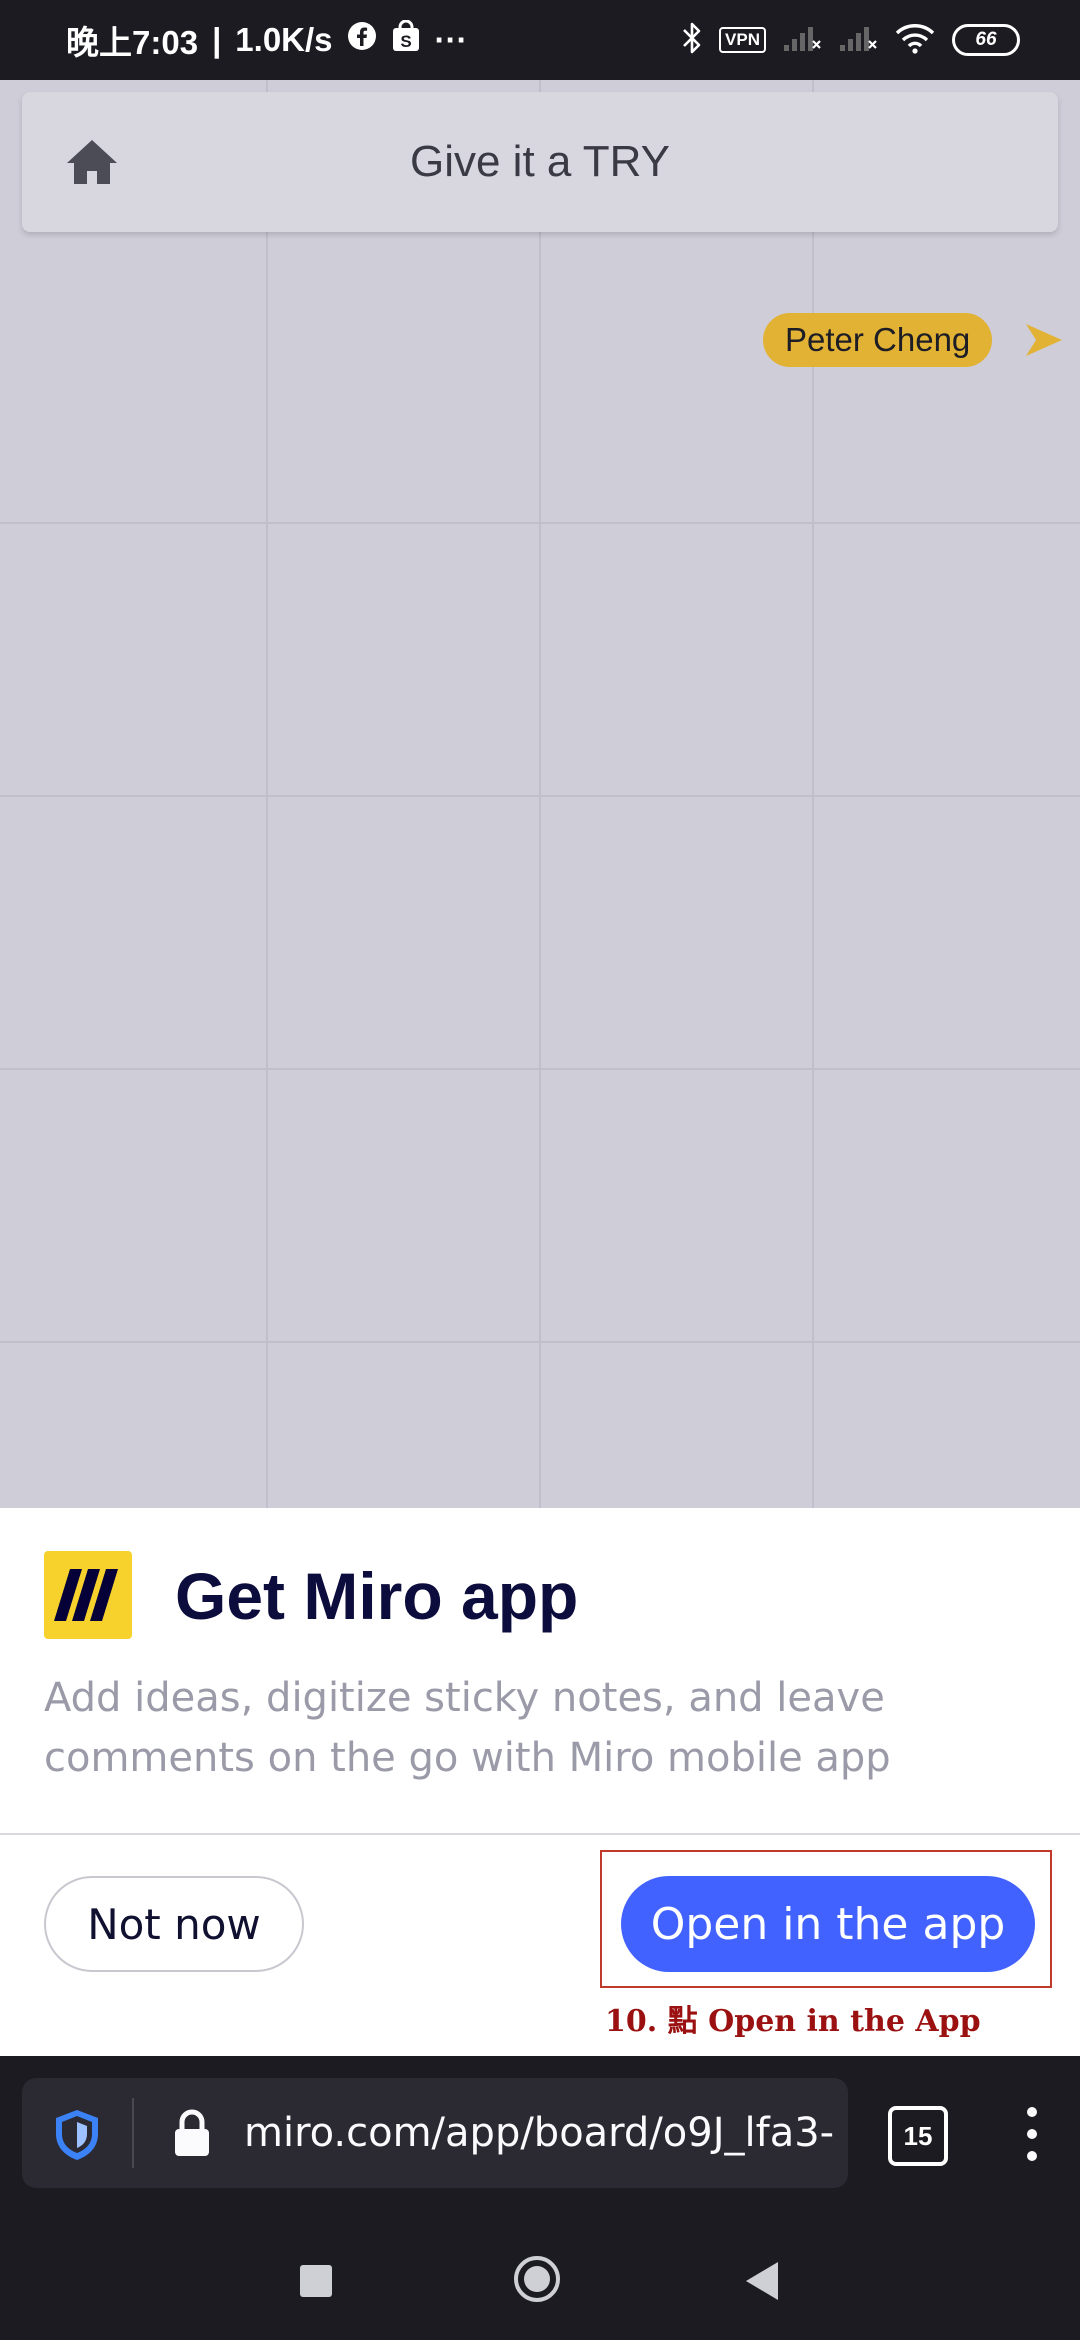  What do you see at coordinates (986, 40) in the screenshot?
I see `battery-indicator: 66` at bounding box center [986, 40].